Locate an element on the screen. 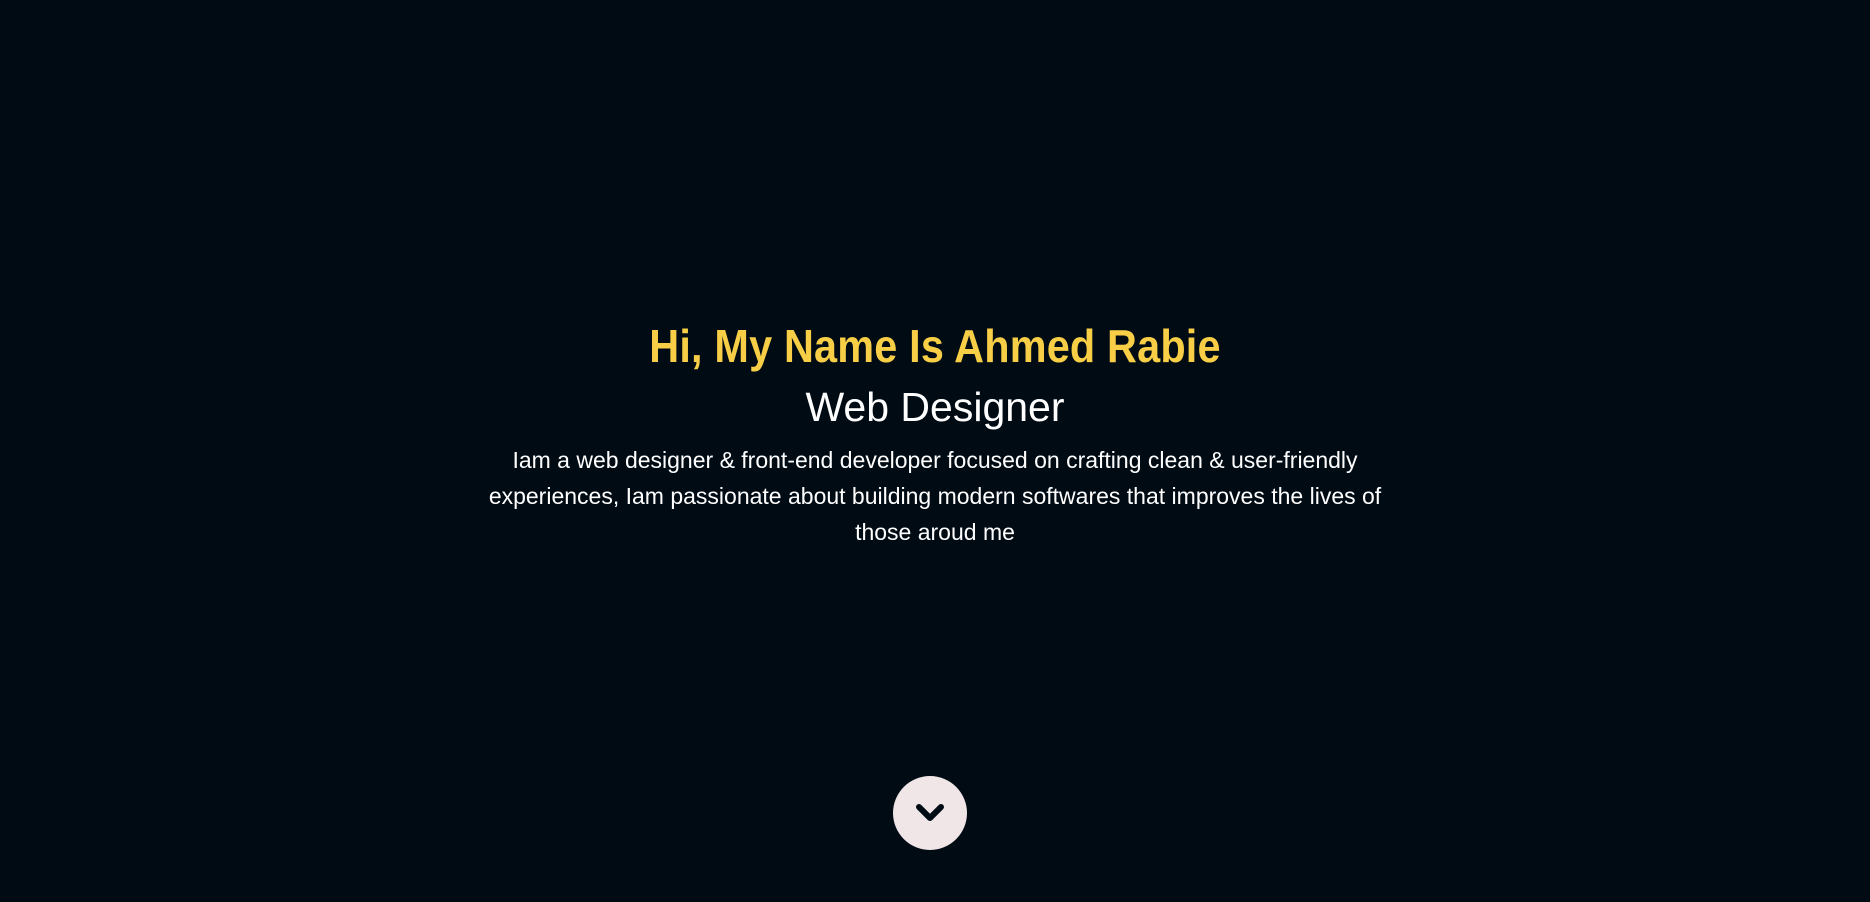 The height and width of the screenshot is (902, 1870). scroll-down-button is located at coordinates (930, 813).